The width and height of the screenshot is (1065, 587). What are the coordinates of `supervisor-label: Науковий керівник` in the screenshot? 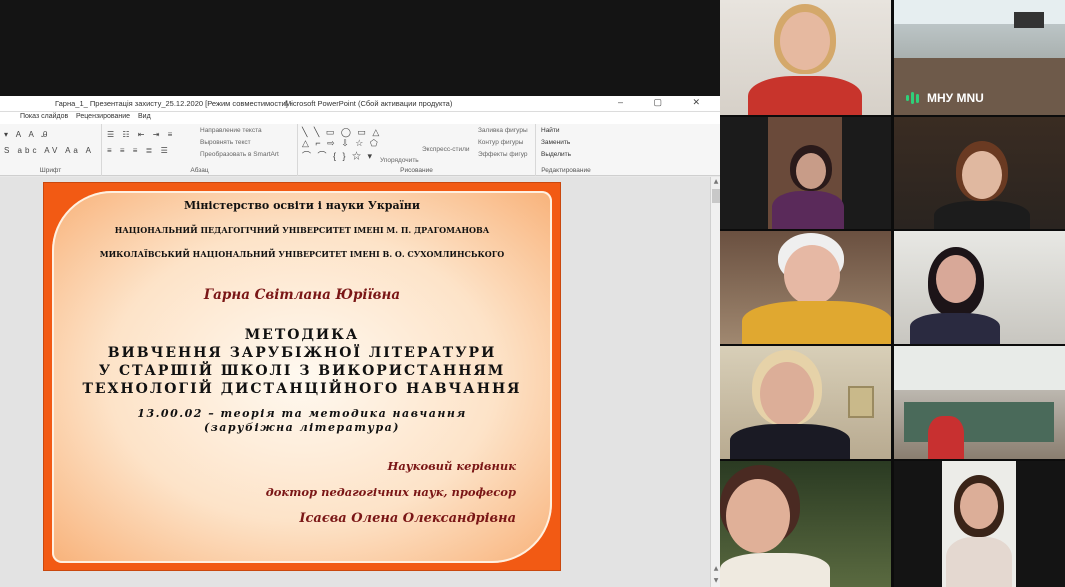 It's located at (451, 466).